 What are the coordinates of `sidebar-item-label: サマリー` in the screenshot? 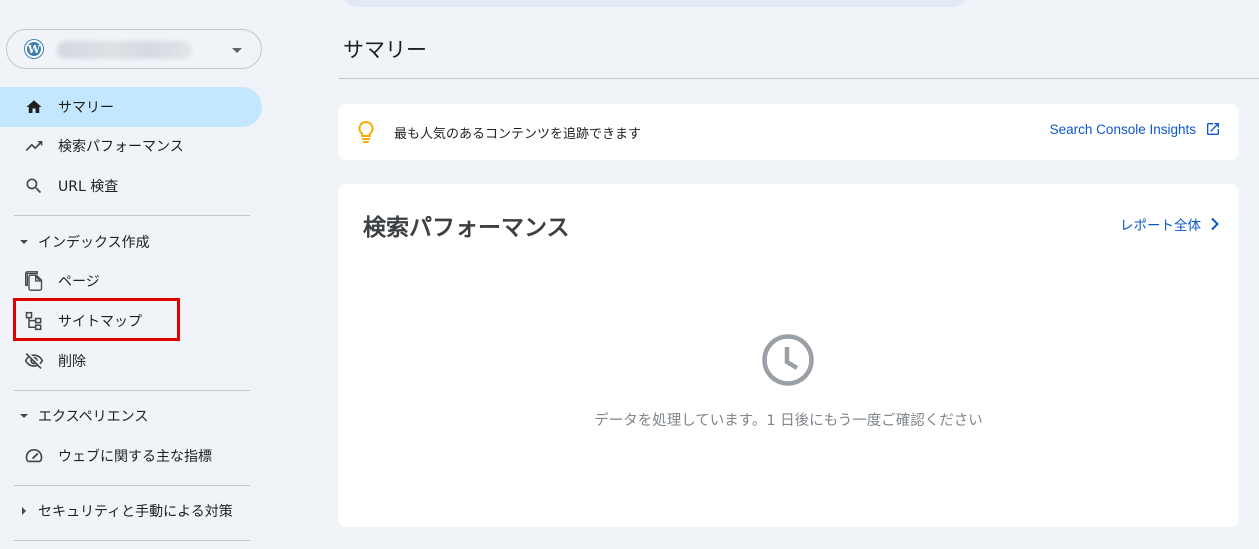 It's located at (86, 108).